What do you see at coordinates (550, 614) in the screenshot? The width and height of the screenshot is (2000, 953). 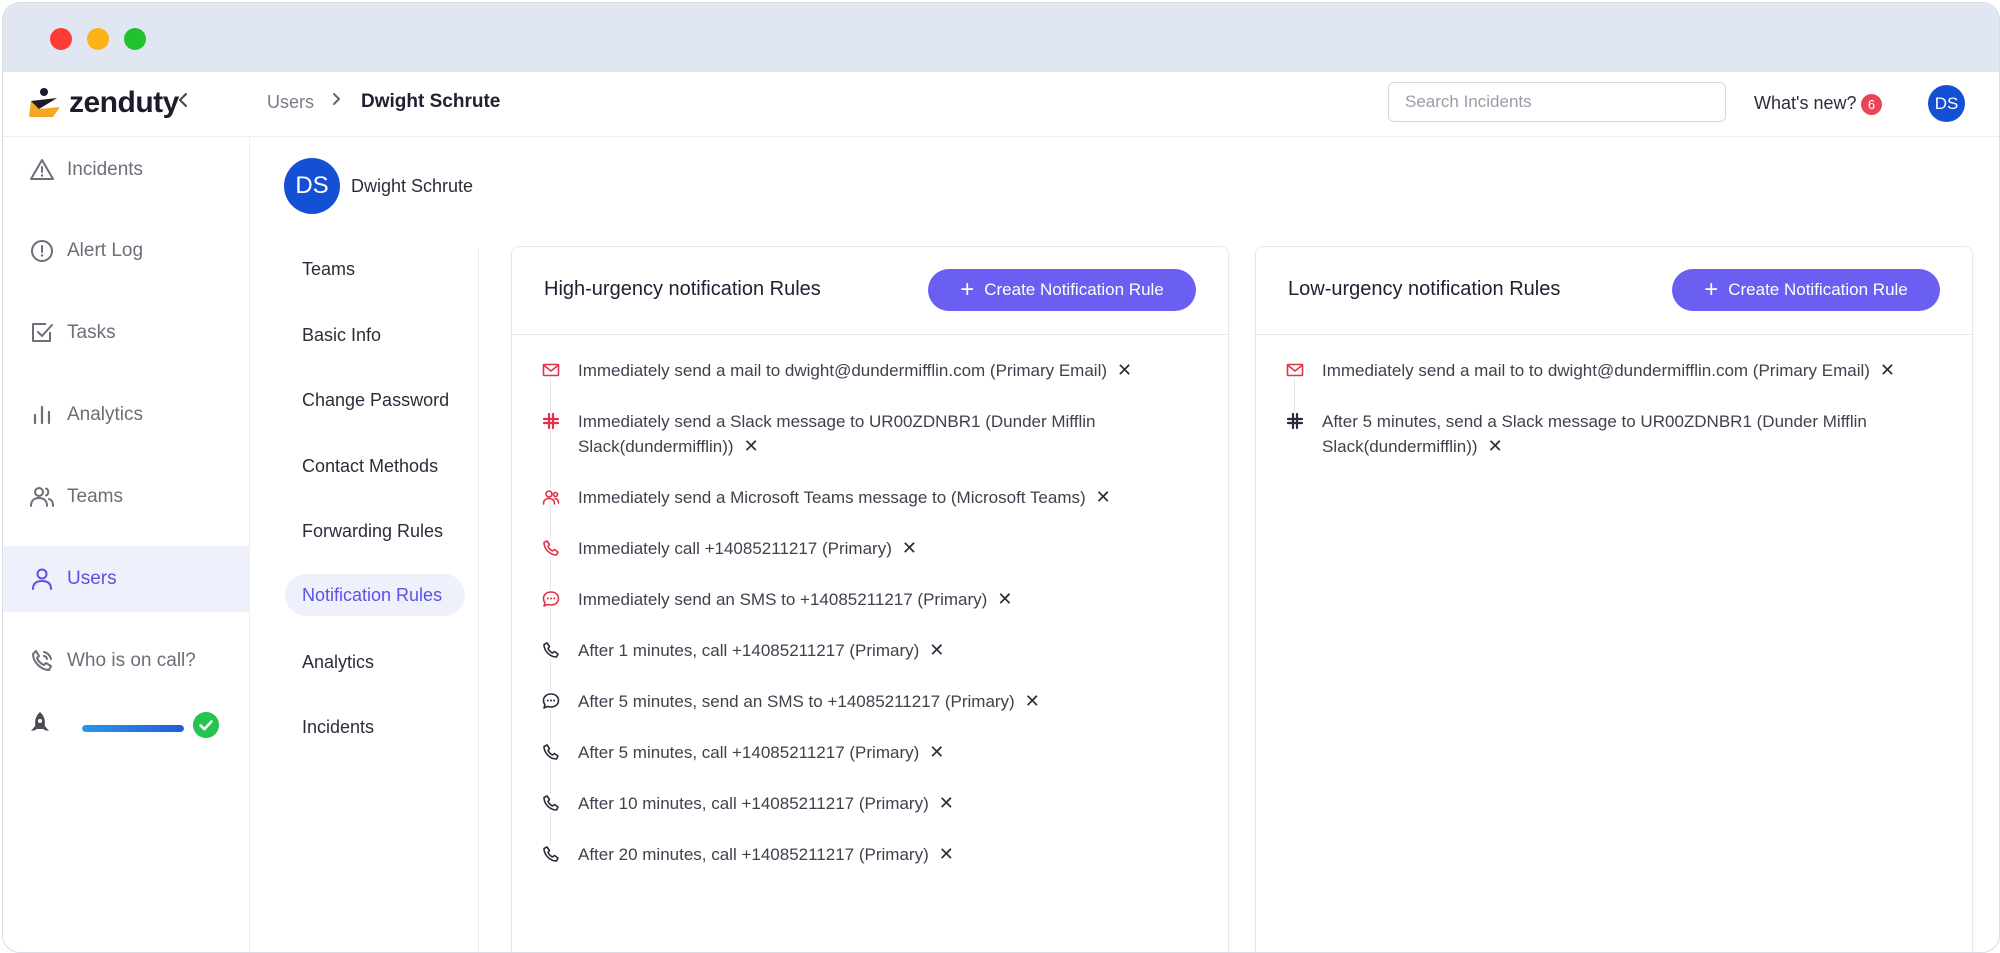 I see `rule-timeline-line` at bounding box center [550, 614].